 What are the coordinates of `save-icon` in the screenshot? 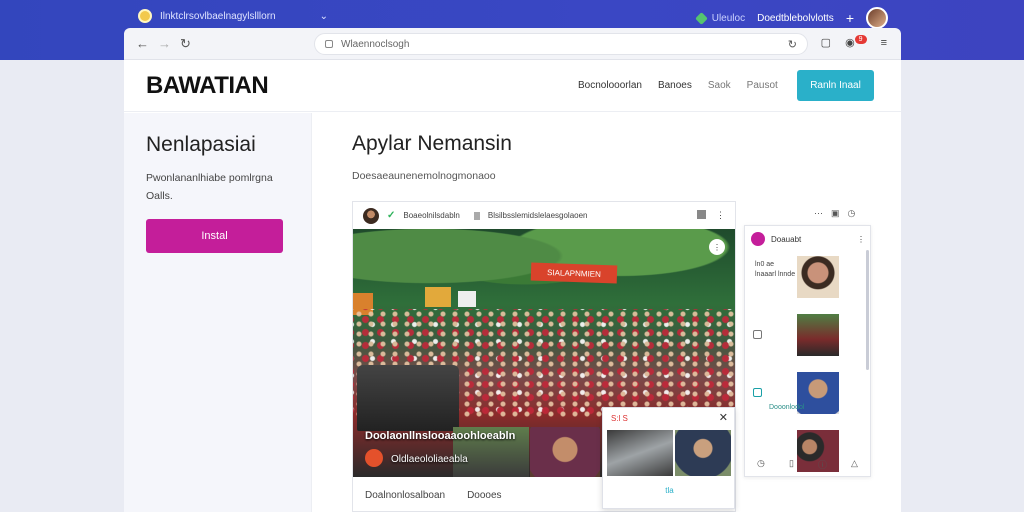 It's located at (701, 214).